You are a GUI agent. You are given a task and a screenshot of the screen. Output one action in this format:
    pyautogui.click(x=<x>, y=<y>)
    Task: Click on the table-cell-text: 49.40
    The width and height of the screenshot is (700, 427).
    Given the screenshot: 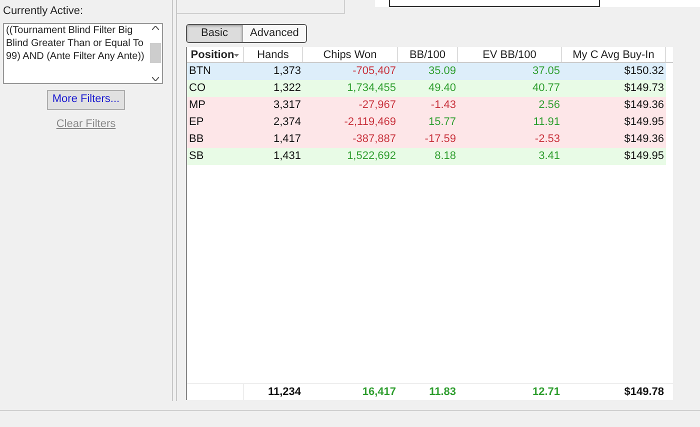 What is the action you would take?
    pyautogui.click(x=442, y=88)
    